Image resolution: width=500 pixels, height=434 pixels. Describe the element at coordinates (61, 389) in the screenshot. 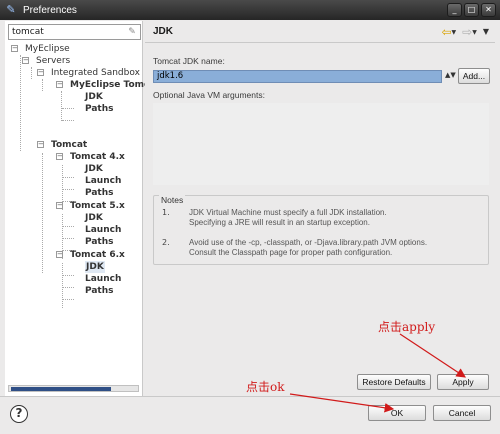

I see `scrollbar-thumb` at that location.